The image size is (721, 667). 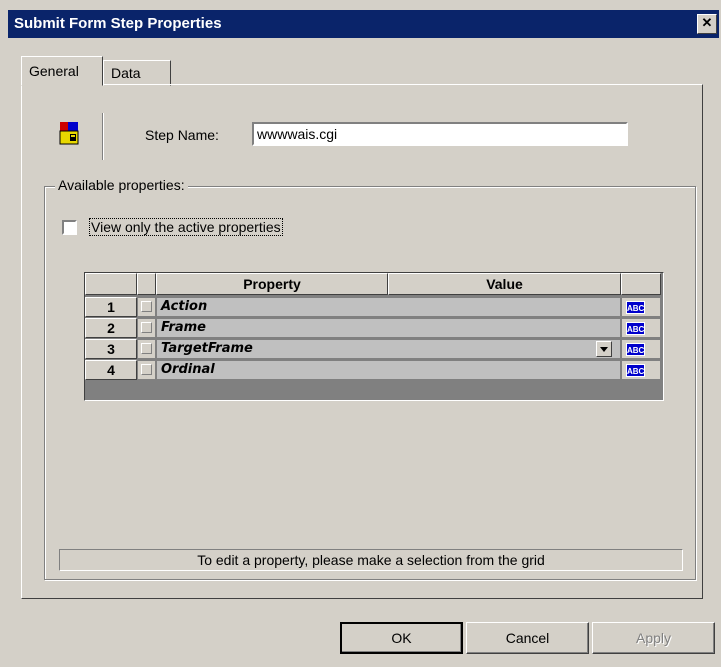 I want to click on property-name-cell: TargetFrame, so click(x=388, y=349).